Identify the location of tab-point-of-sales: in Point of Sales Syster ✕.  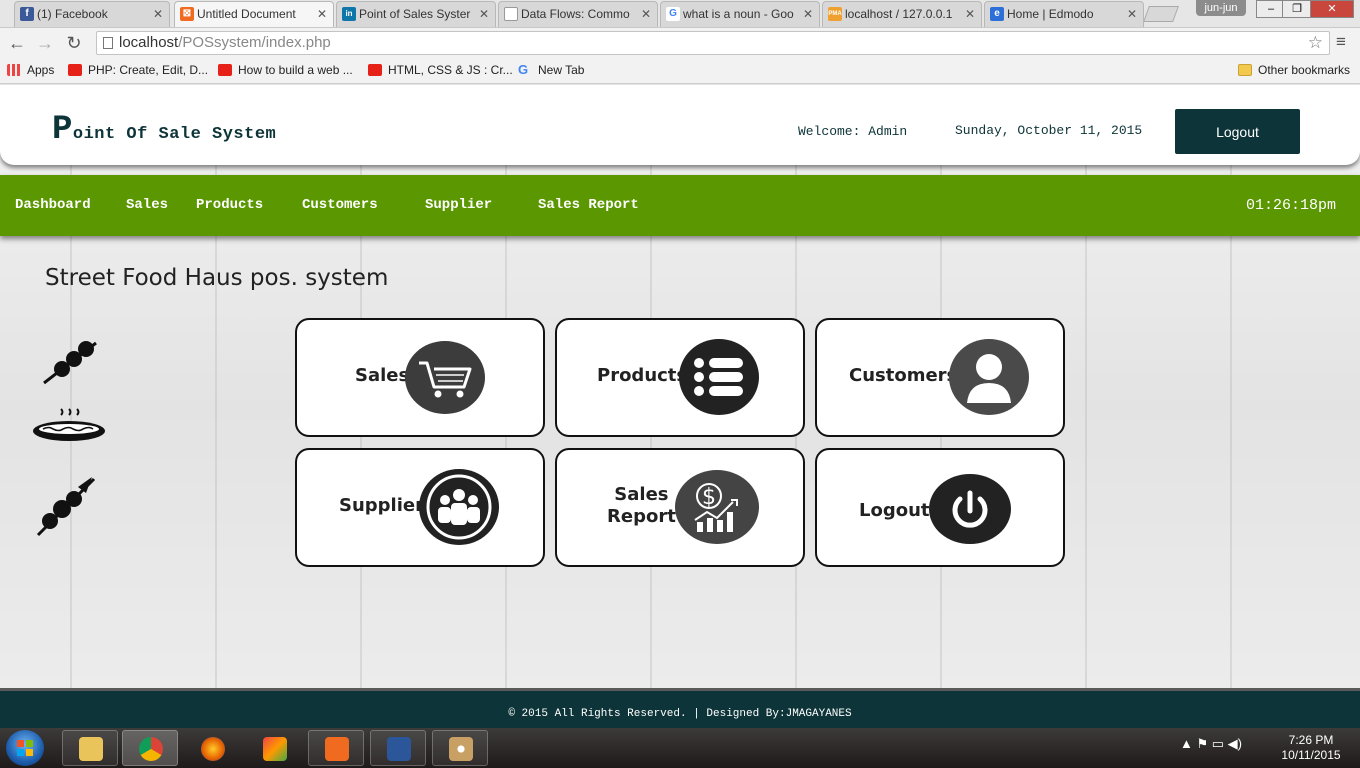
(416, 14).